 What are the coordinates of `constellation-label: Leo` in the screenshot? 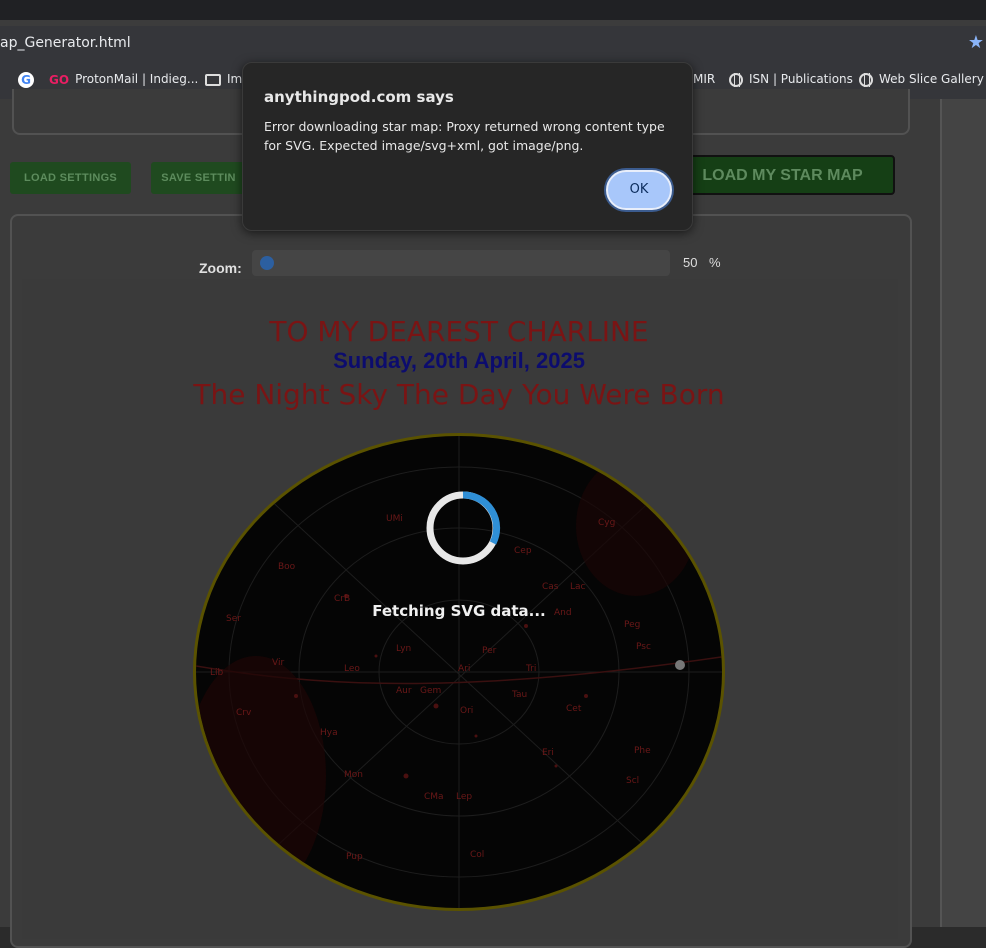 It's located at (352, 669).